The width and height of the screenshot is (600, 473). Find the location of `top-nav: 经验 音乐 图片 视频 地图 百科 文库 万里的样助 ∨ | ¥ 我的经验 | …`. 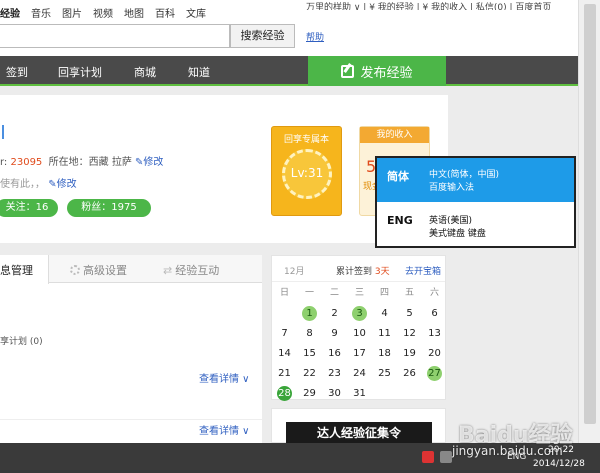

top-nav: 经验 音乐 图片 视频 地图 百科 文库 万里的样助 ∨ | ¥ 我的经验 | … is located at coordinates (289, 11).